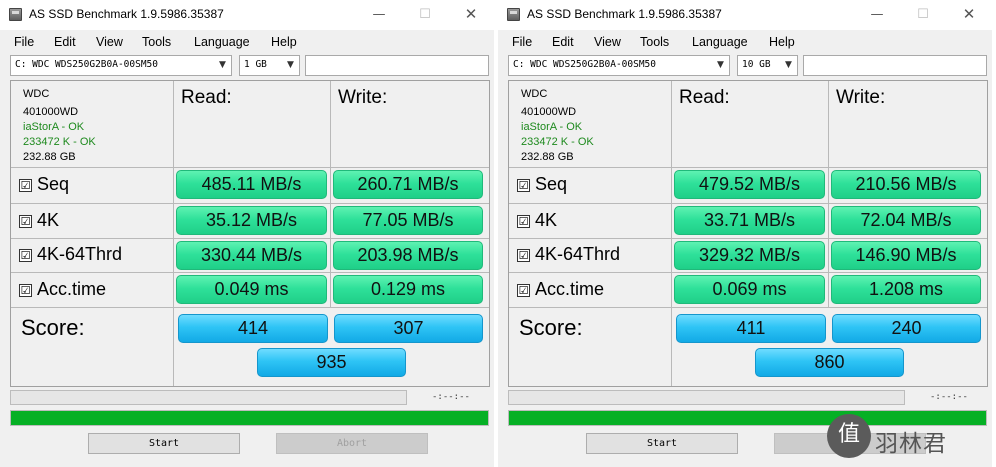 The height and width of the screenshot is (467, 996). Describe the element at coordinates (86, 64) in the screenshot. I see `drive-select-value: C: WDC WDS250G2B0A-00SM50` at that location.